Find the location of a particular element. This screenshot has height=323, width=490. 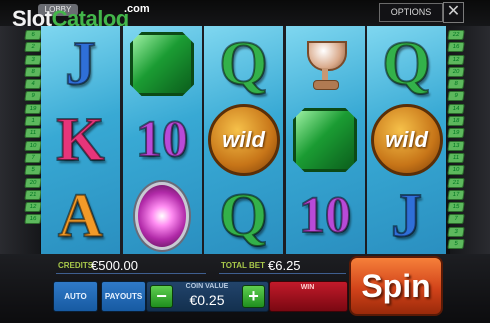

payline-marker: 15 is located at coordinates (456, 207).